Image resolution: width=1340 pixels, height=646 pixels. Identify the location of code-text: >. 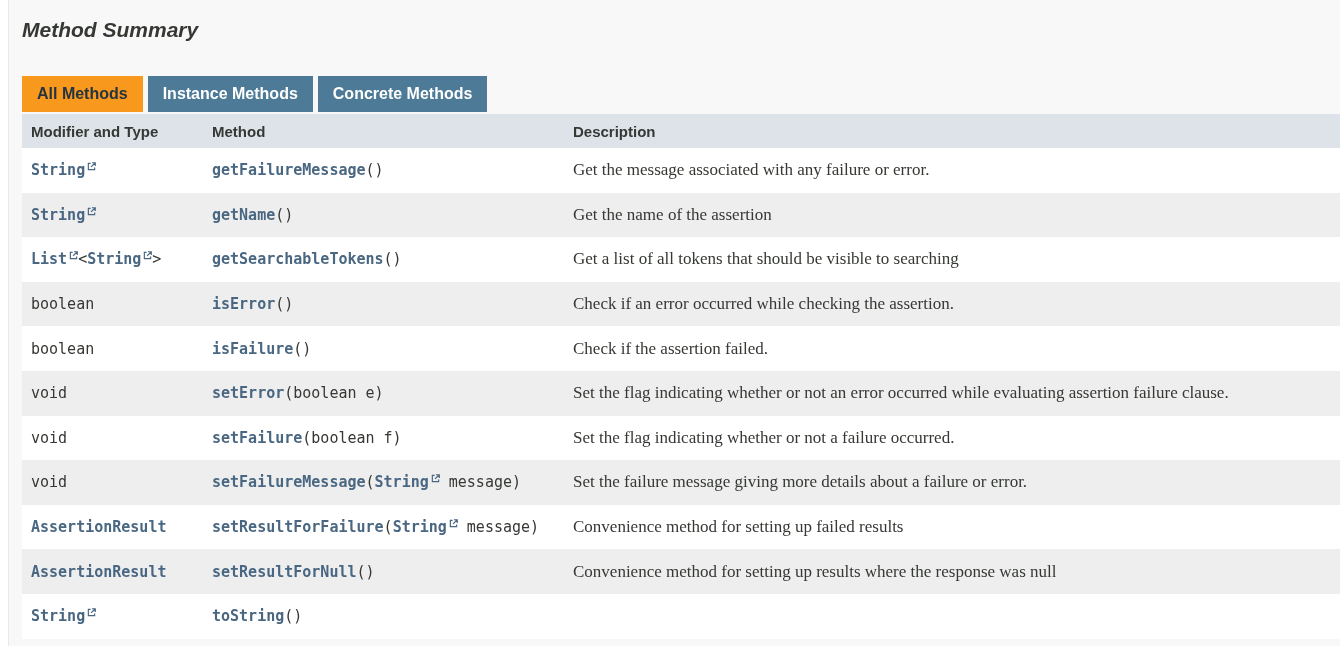
(157, 259).